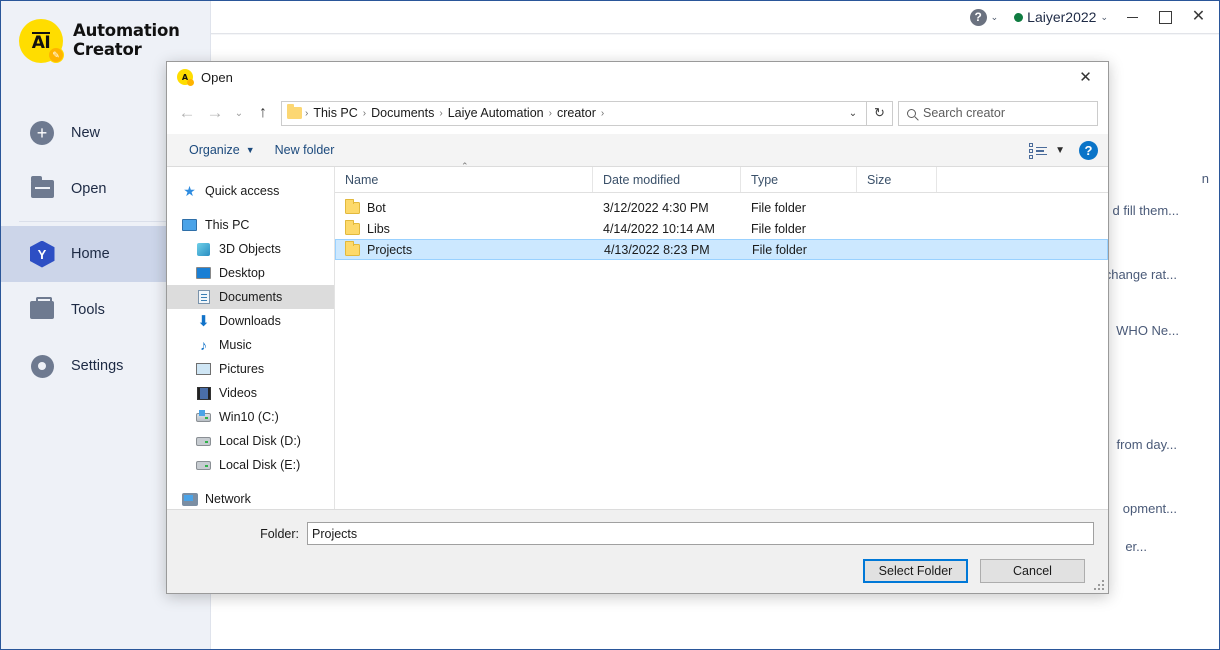 This screenshot has width=1220, height=650. Describe the element at coordinates (42, 254) in the screenshot. I see `home-hex-icon: Y` at that location.